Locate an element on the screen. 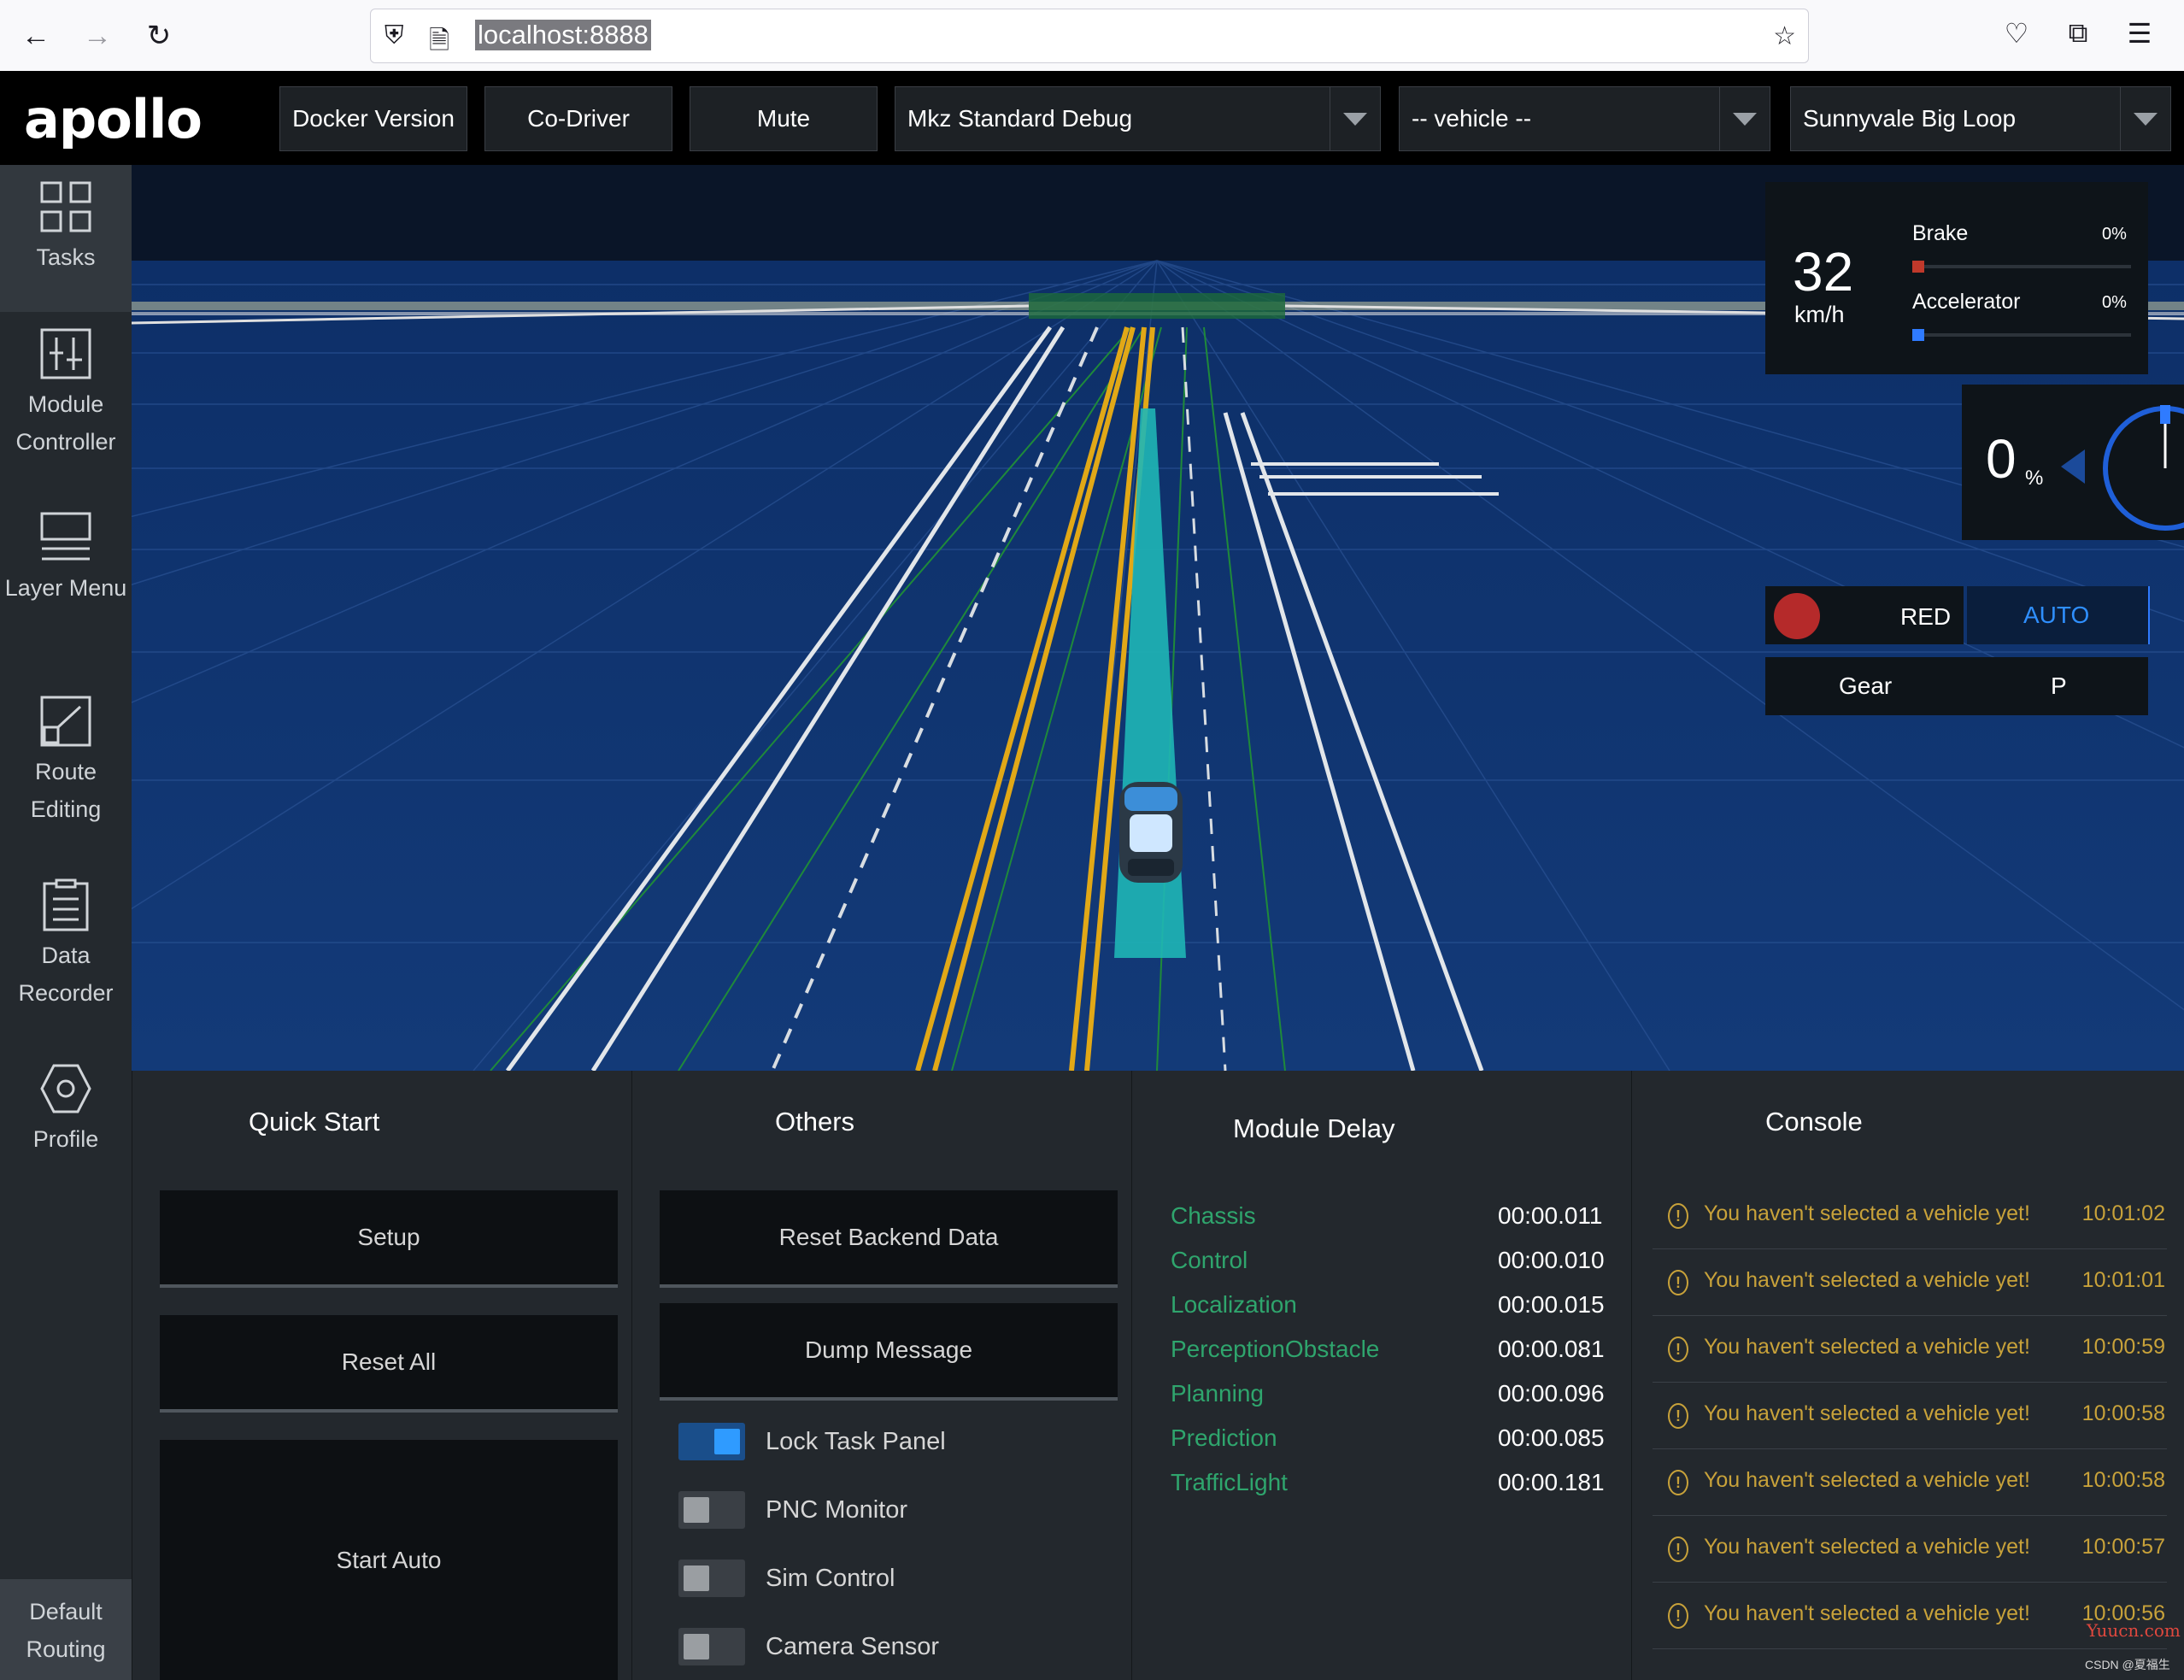  steering-value: 0 is located at coordinates (2002, 459).